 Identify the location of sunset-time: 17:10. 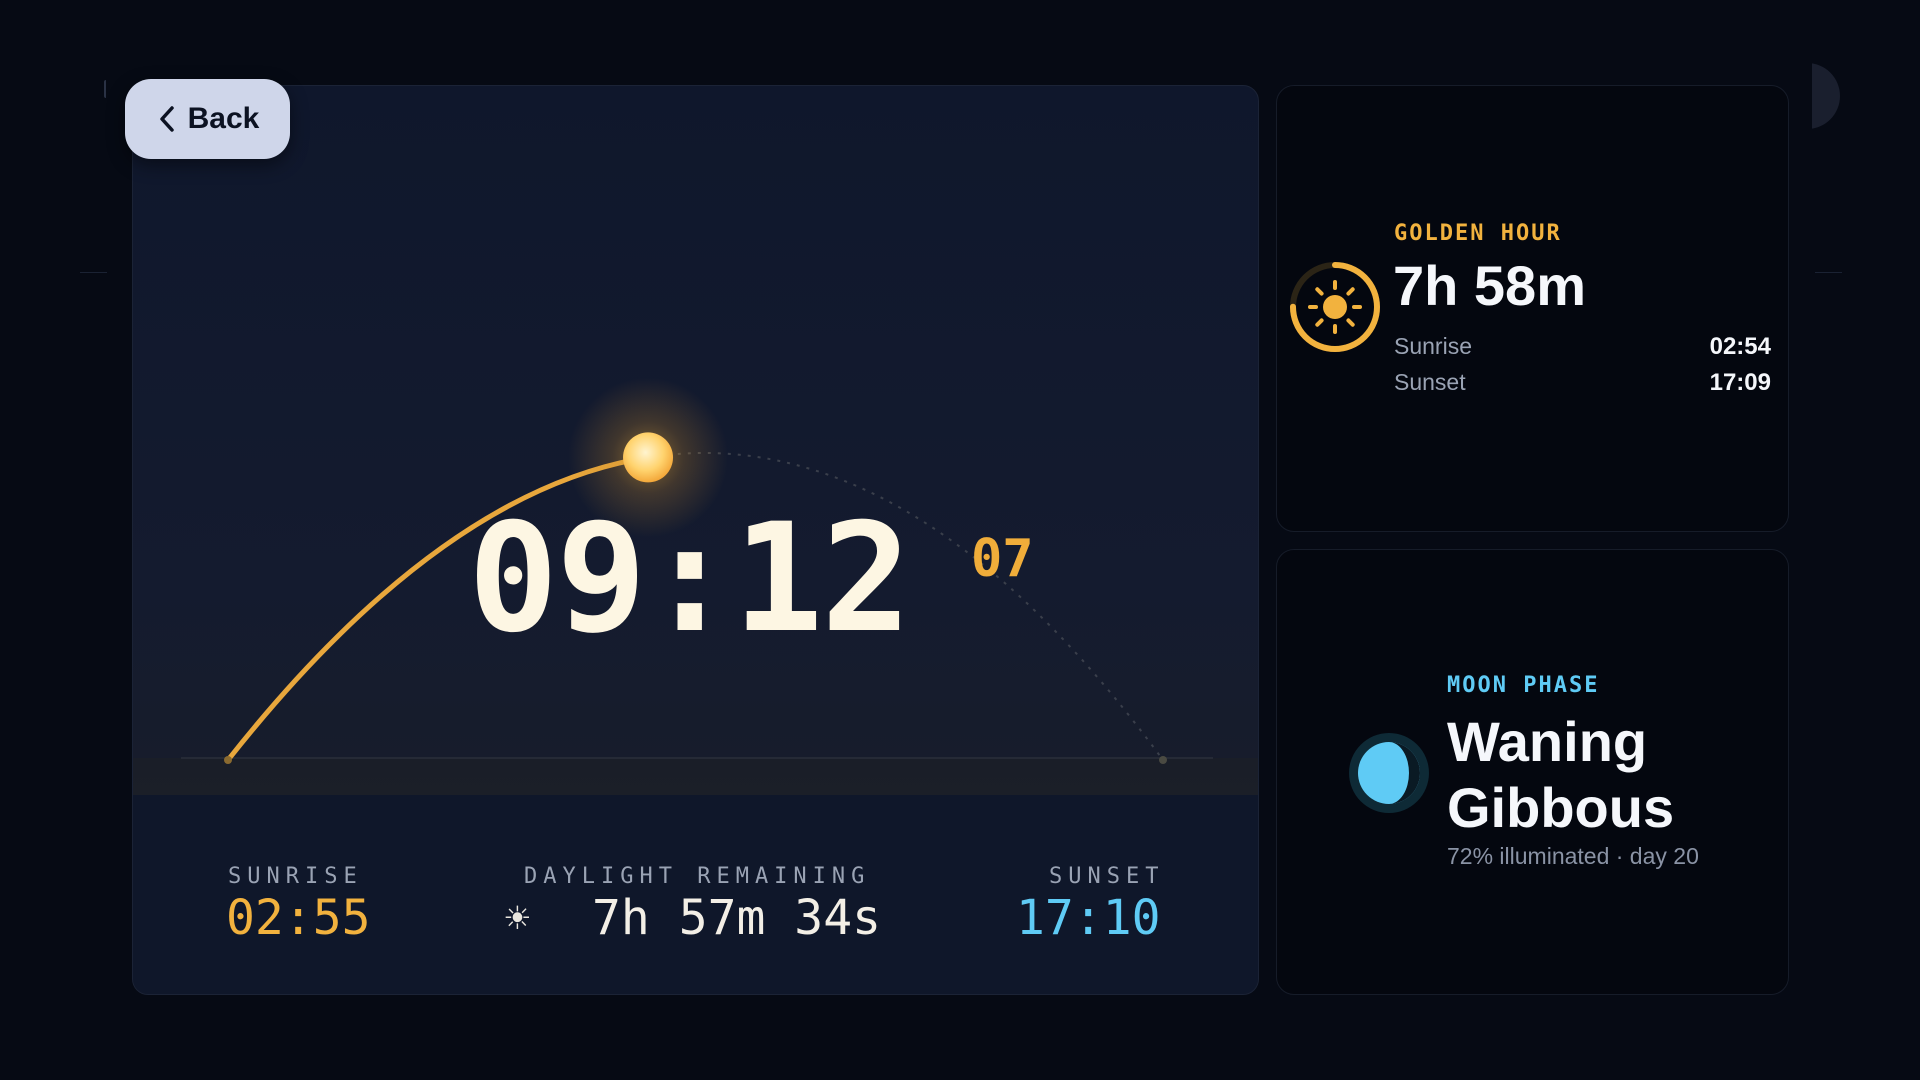
(1088, 918).